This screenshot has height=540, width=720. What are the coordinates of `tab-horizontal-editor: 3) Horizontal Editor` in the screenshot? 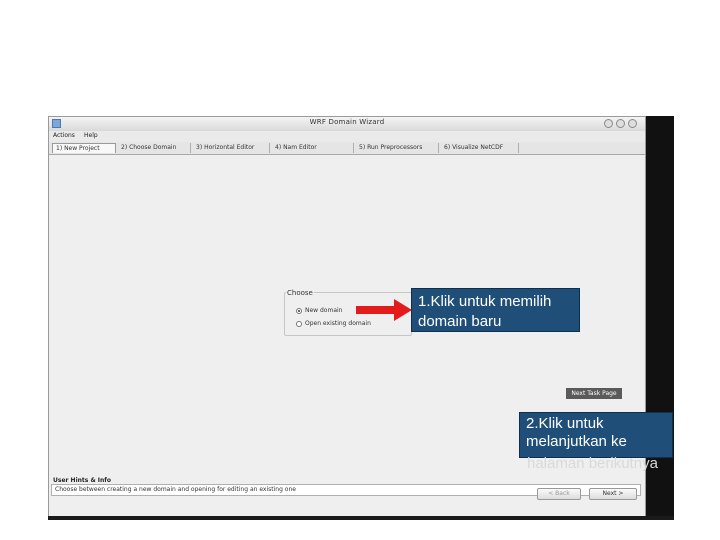 It's located at (231, 148).